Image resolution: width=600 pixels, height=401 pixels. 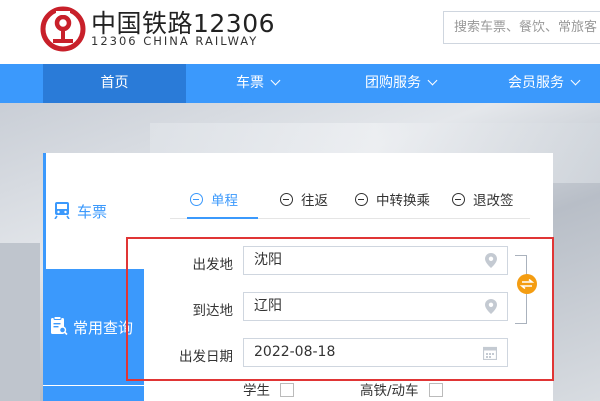 What do you see at coordinates (295, 352) in the screenshot?
I see `departure-date-value: 2022-08-18` at bounding box center [295, 352].